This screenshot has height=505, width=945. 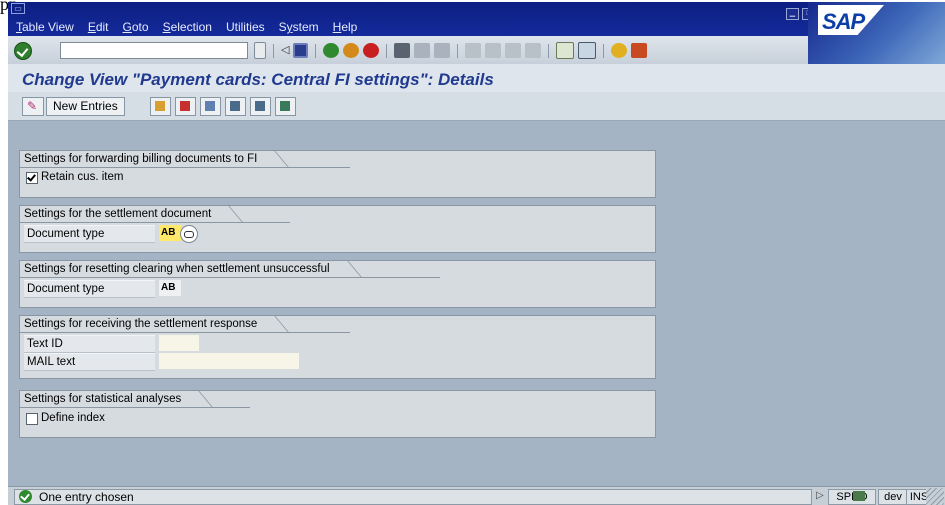 What do you see at coordinates (639, 50) in the screenshot?
I see `layout-menu-icon` at bounding box center [639, 50].